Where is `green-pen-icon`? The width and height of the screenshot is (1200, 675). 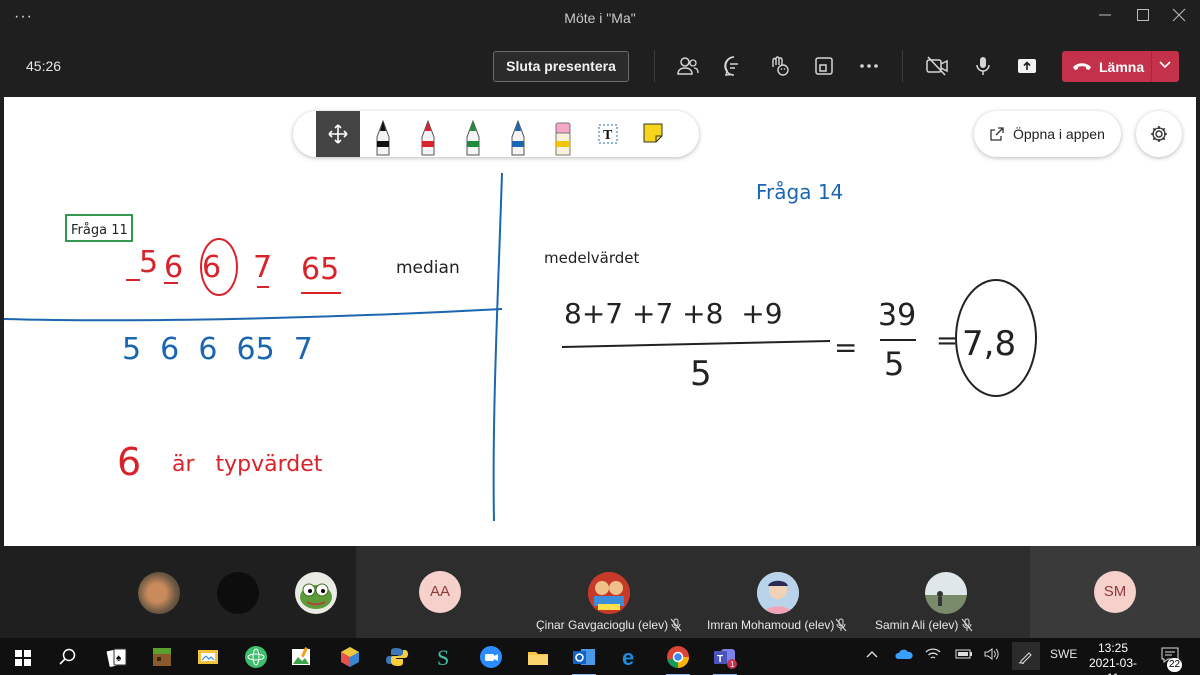
green-pen-icon is located at coordinates (473, 134).